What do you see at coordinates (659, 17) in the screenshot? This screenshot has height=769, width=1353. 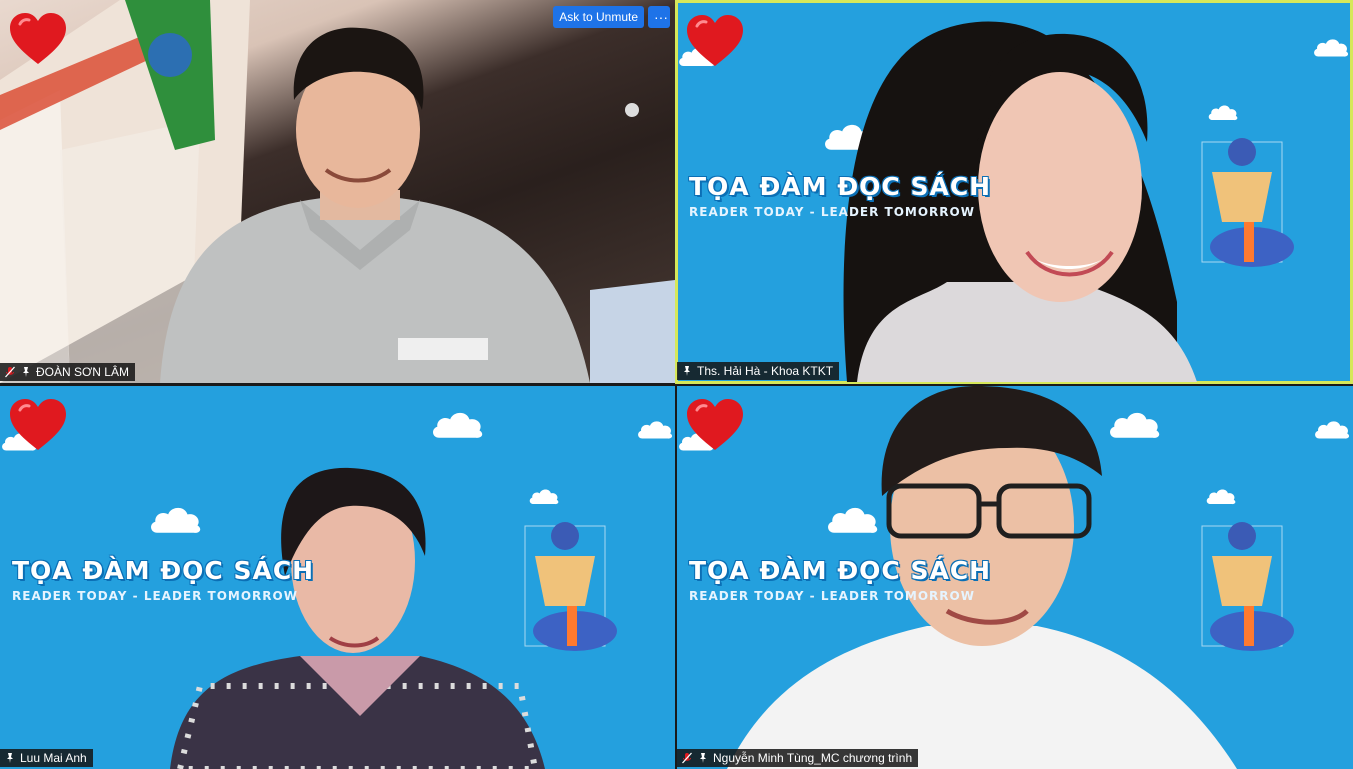 I see `more-options-button: ···` at bounding box center [659, 17].